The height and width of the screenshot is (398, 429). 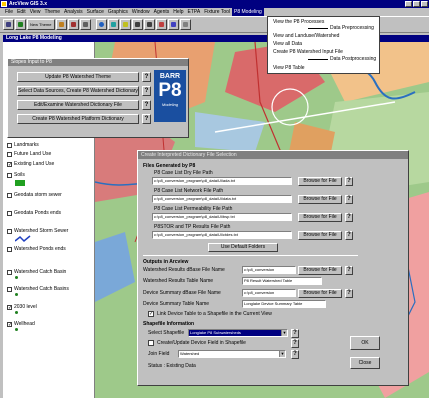 What do you see at coordinates (78, 77) in the screenshot?
I see `update-watershed-theme-button: Update P8 Watershed Theme` at bounding box center [78, 77].